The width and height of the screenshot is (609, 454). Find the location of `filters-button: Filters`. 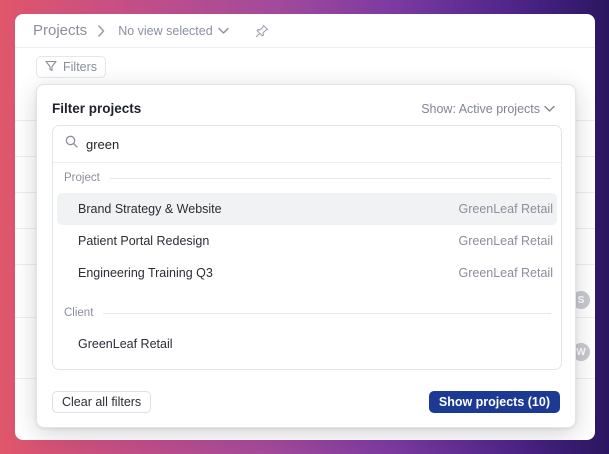

filters-button: Filters is located at coordinates (71, 67).